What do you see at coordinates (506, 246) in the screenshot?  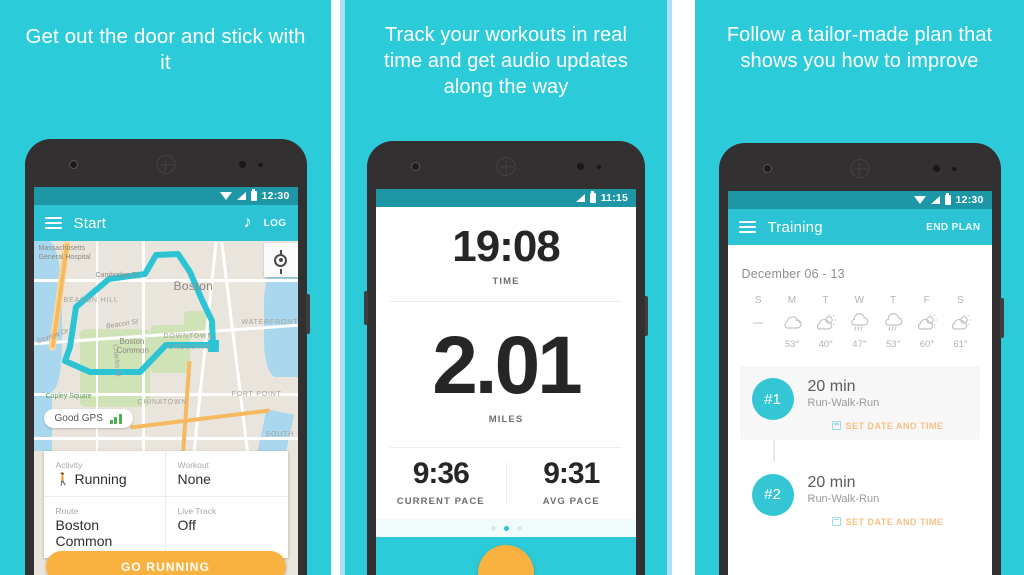 I see `stat-time-value: 19:08` at bounding box center [506, 246].